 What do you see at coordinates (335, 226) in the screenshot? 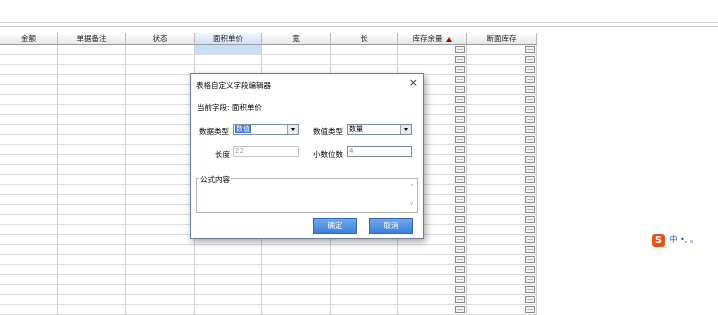
I see `confirm-button: 确定` at bounding box center [335, 226].